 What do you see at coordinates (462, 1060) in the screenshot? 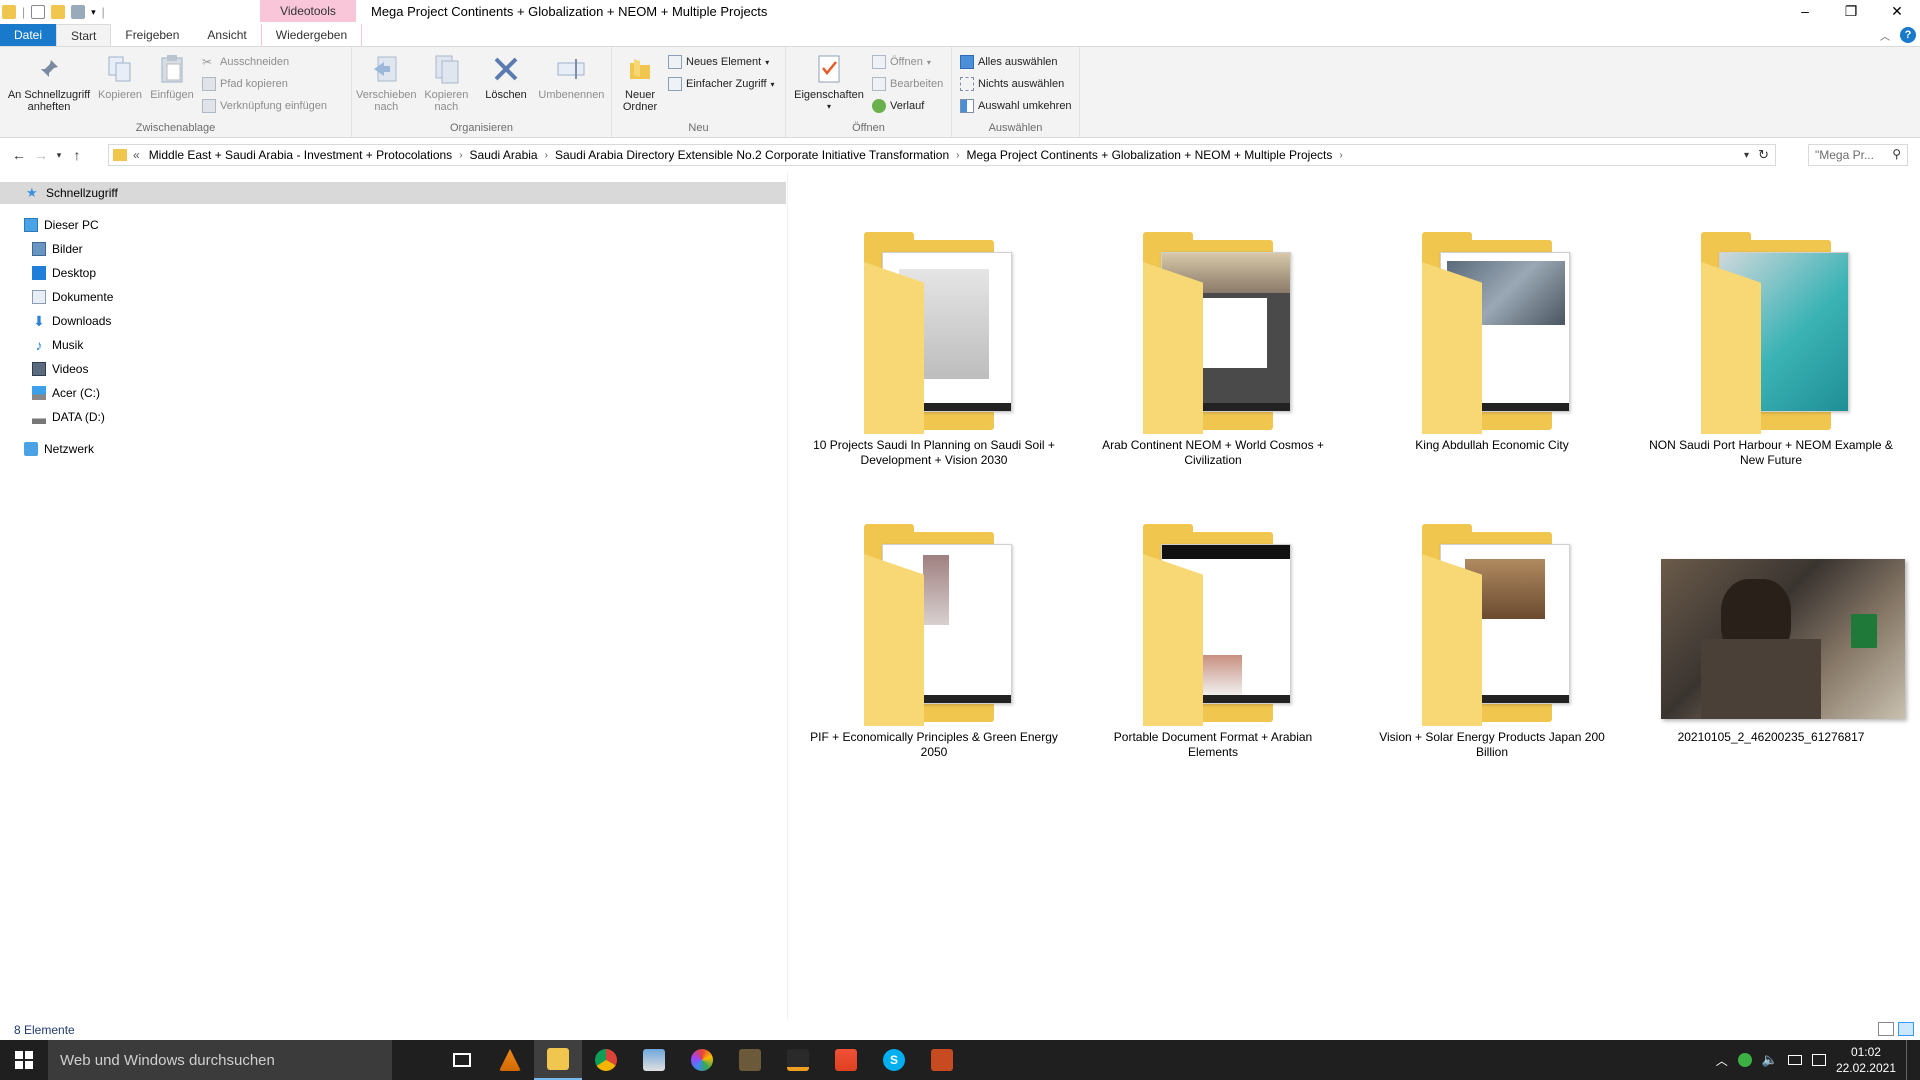
I see `task-view-button` at bounding box center [462, 1060].